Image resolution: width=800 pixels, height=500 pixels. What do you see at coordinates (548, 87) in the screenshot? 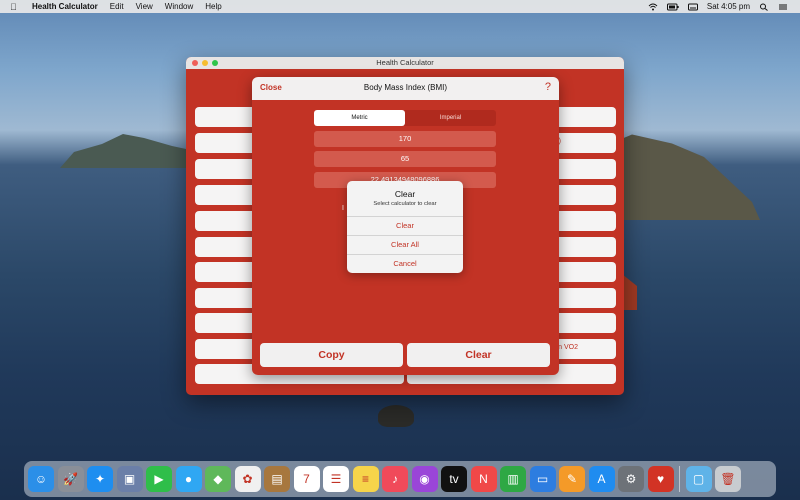
I see `help-button: ?` at bounding box center [548, 87].